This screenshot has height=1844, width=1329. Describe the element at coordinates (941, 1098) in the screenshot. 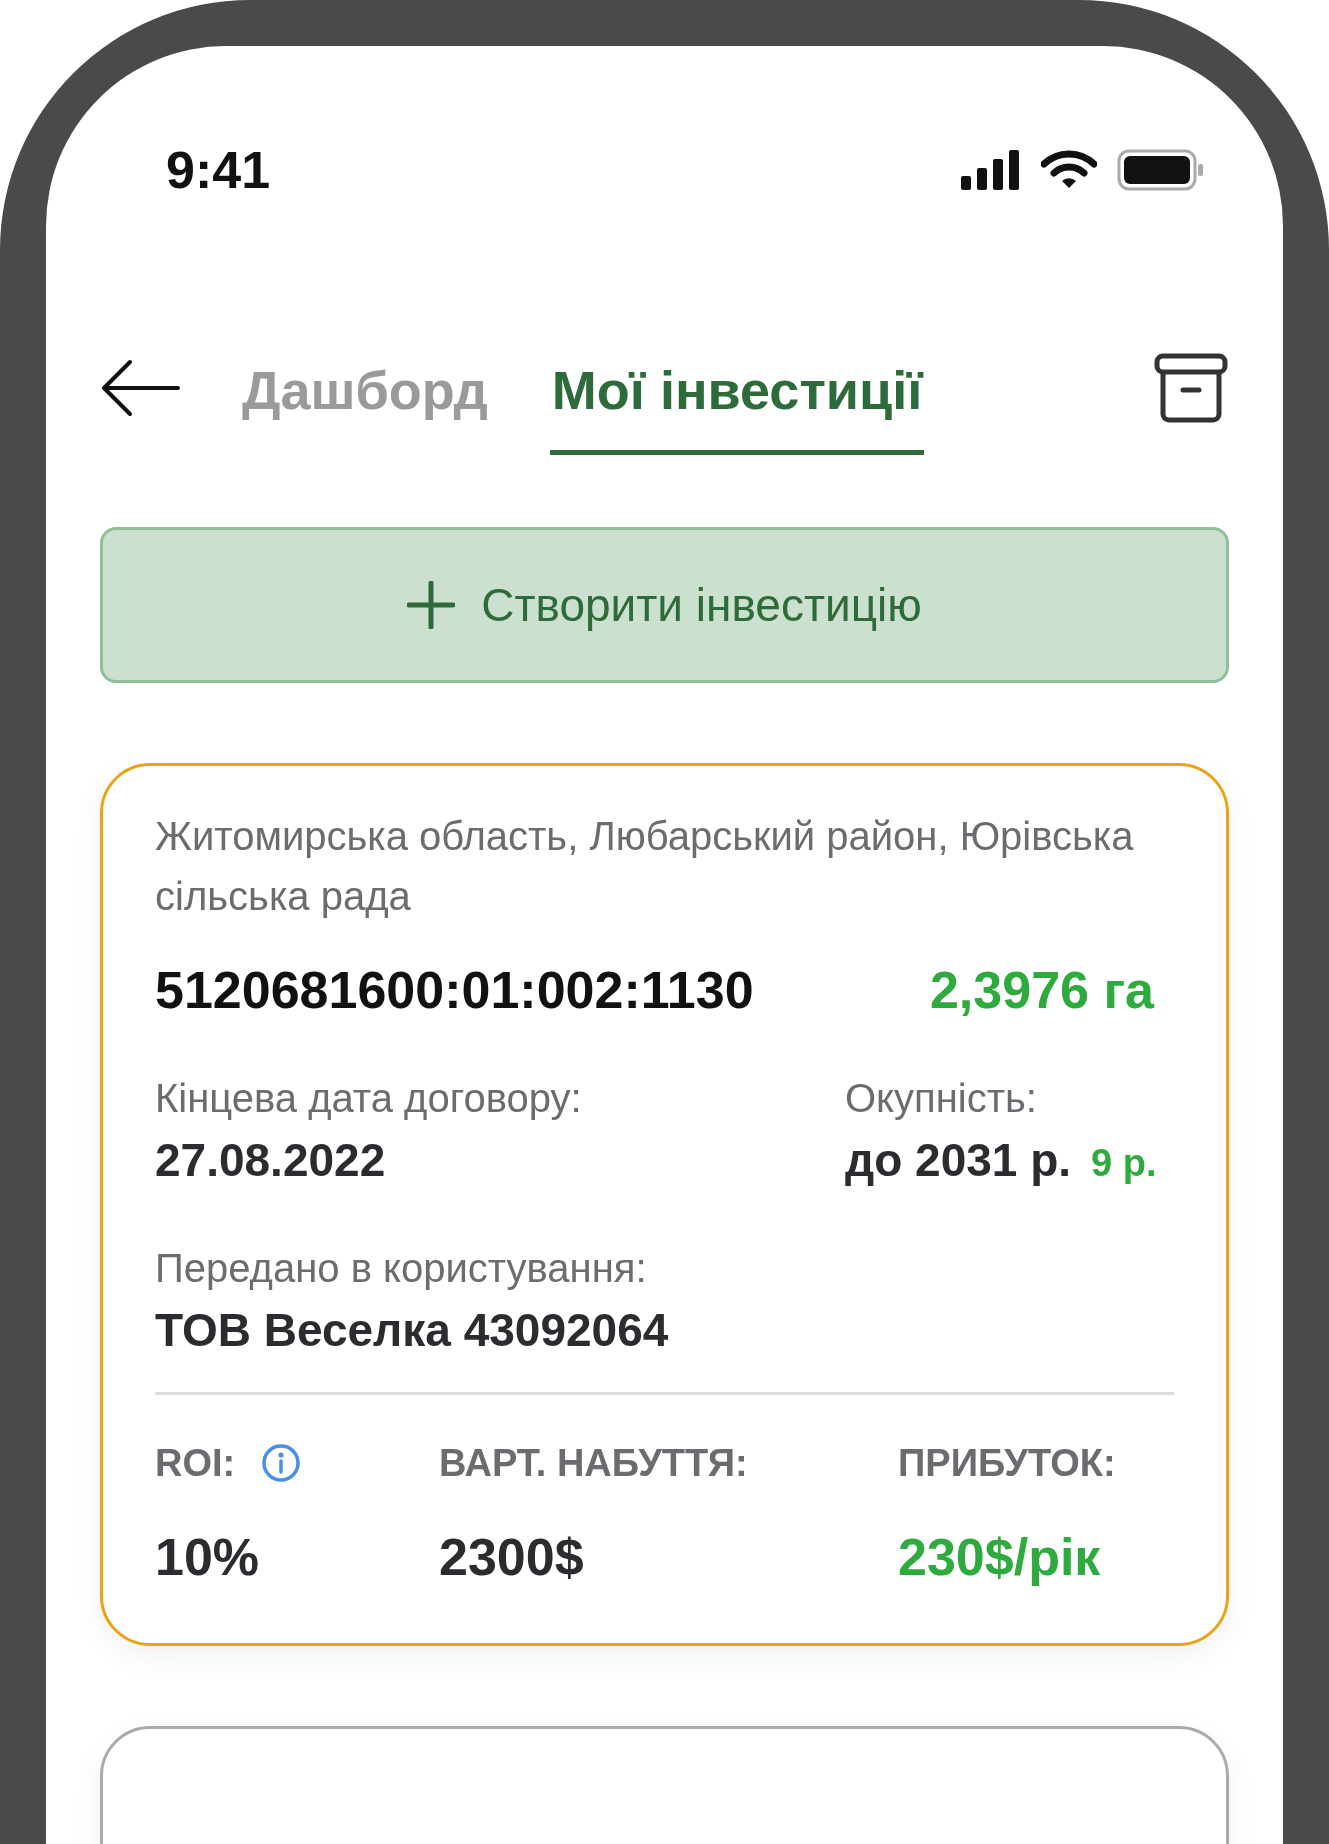

I see `payback-label: Окупність:` at that location.